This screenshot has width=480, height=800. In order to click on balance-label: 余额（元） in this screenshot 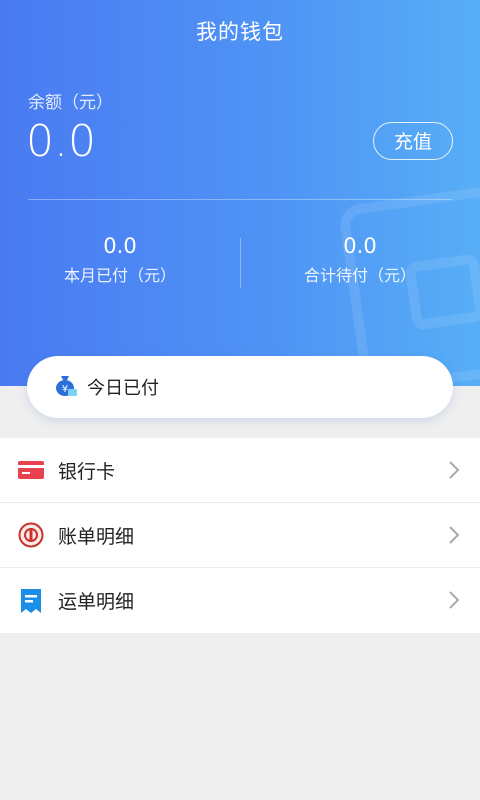, I will do `click(70, 103)`.